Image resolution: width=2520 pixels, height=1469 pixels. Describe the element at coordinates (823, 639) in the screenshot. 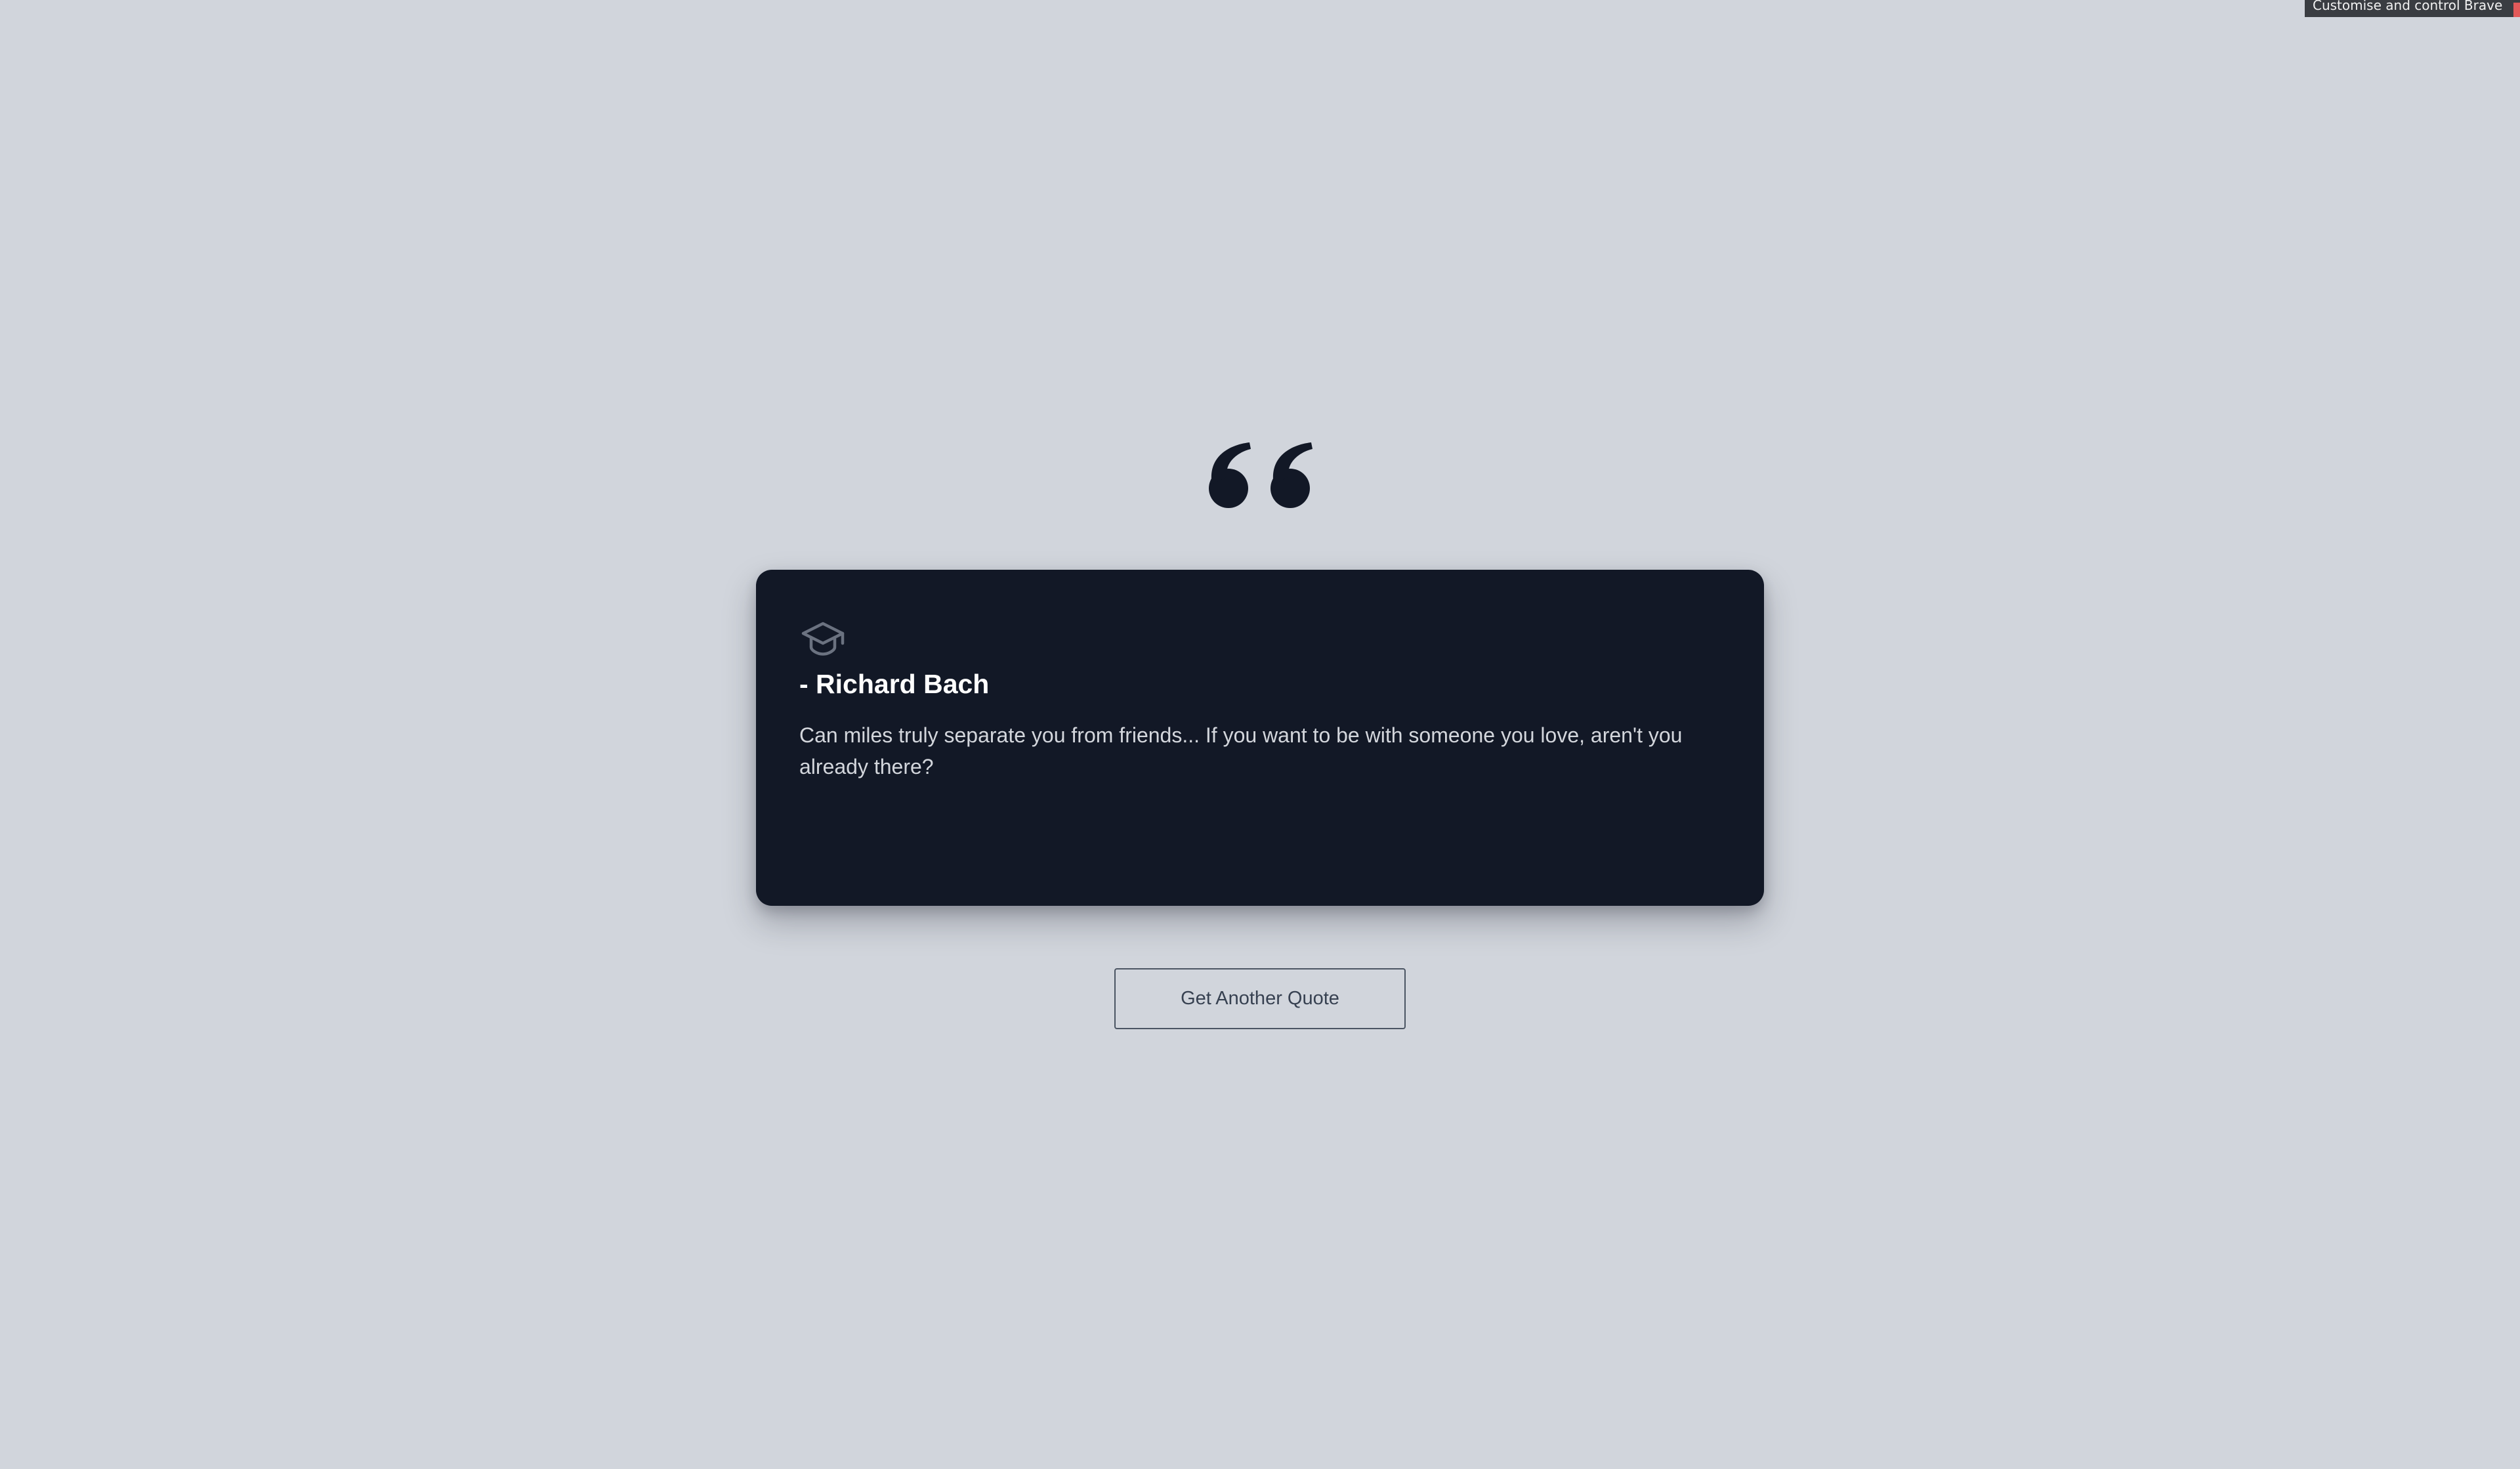

I see `graduation-cap-icon` at that location.